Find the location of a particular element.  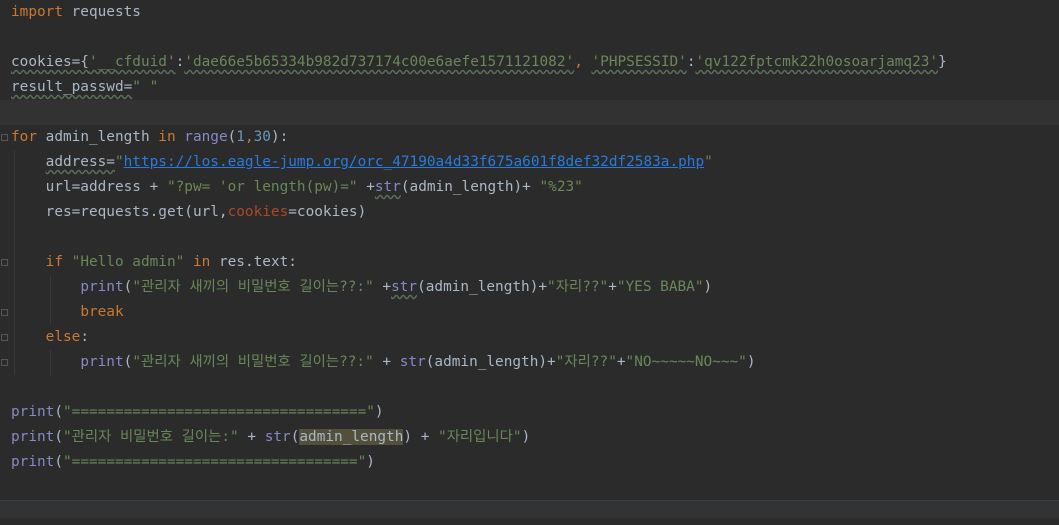

cookies-assignment: cookies={ is located at coordinates (50, 62).